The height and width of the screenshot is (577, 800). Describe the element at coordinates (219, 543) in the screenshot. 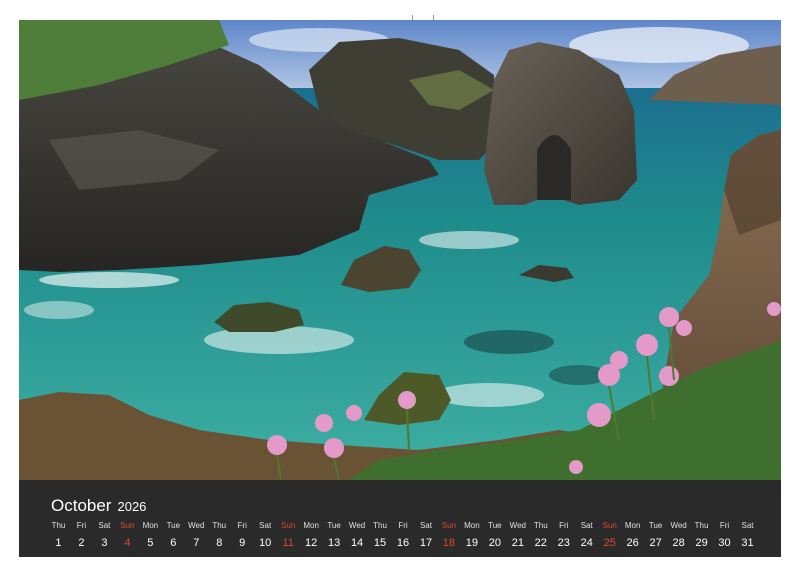

I see `day-number: 8` at that location.